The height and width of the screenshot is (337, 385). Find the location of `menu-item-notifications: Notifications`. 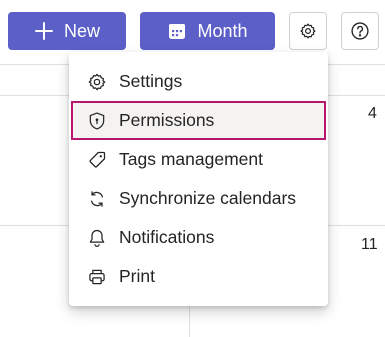

menu-item-notifications: Notifications is located at coordinates (198, 237).